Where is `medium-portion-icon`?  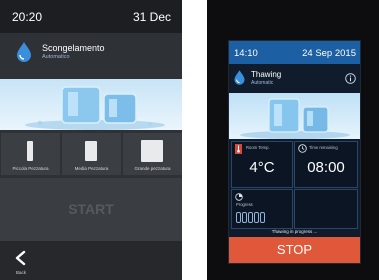
medium-portion-icon is located at coordinates (91, 151).